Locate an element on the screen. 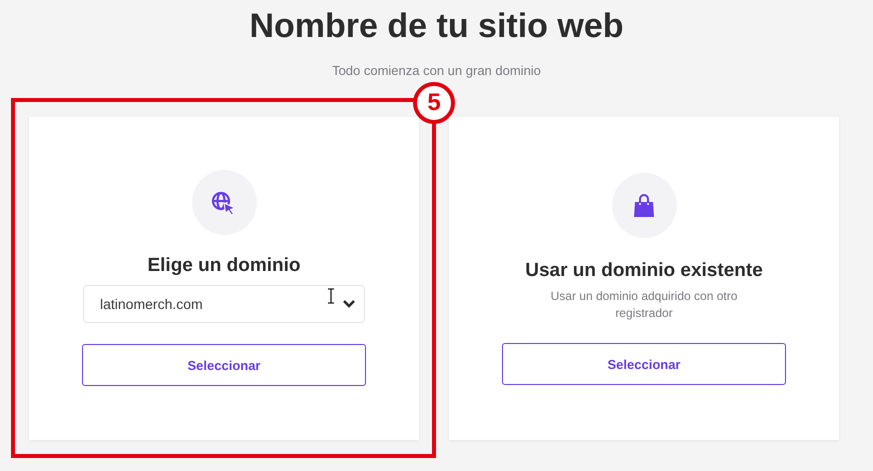  card-title: Usar un dominio existente is located at coordinates (644, 271).